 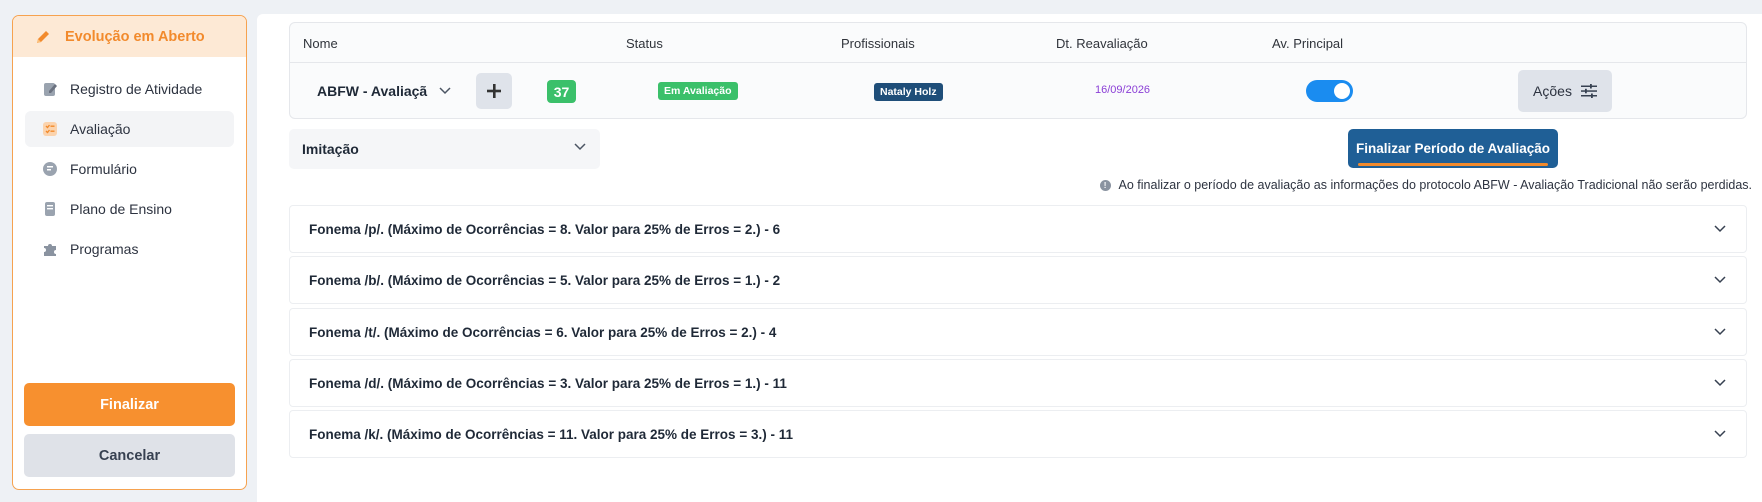 I want to click on sidebar-item-label: Plano de Ensino, so click(x=121, y=209).